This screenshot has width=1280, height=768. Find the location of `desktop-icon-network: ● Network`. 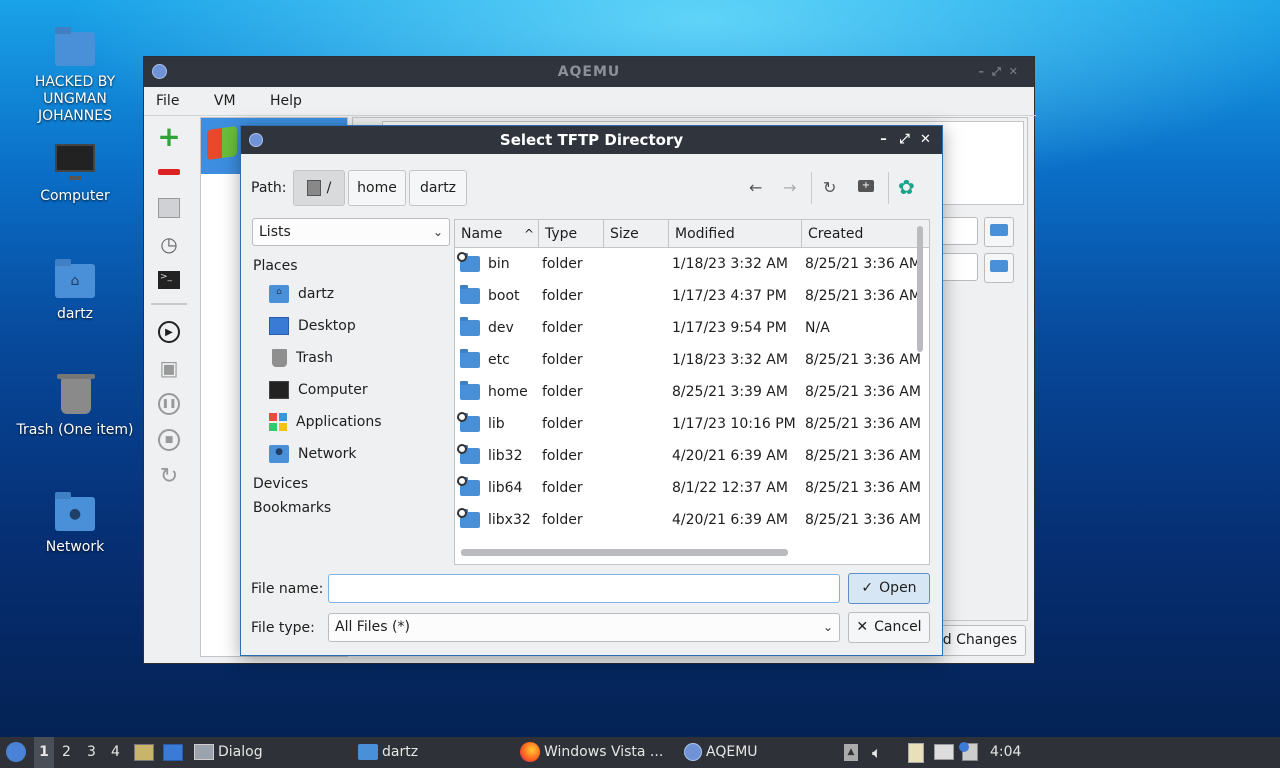

desktop-icon-network: ● Network is located at coordinates (75, 522).